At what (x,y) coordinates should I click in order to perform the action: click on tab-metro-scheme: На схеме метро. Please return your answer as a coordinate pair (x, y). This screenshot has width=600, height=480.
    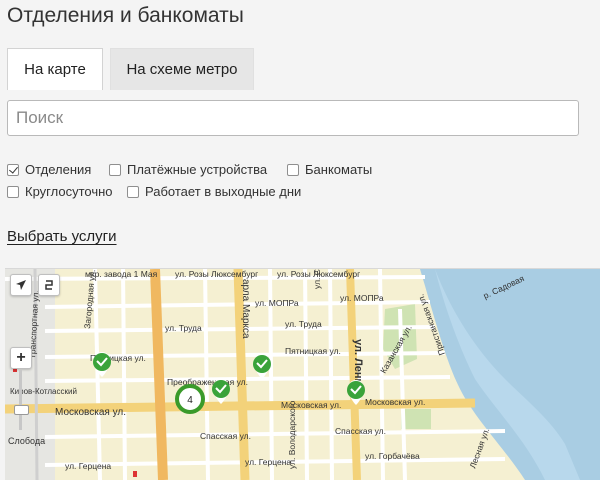
    Looking at the image, I should click on (182, 69).